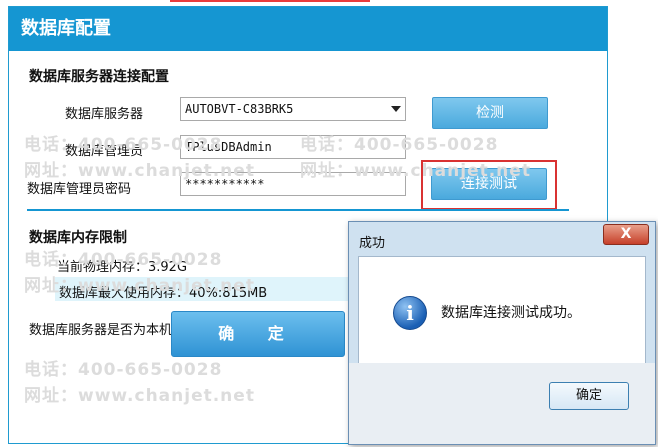 The width and height of the screenshot is (658, 447). What do you see at coordinates (308, 29) in the screenshot?
I see `window-title: 数据库配置` at bounding box center [308, 29].